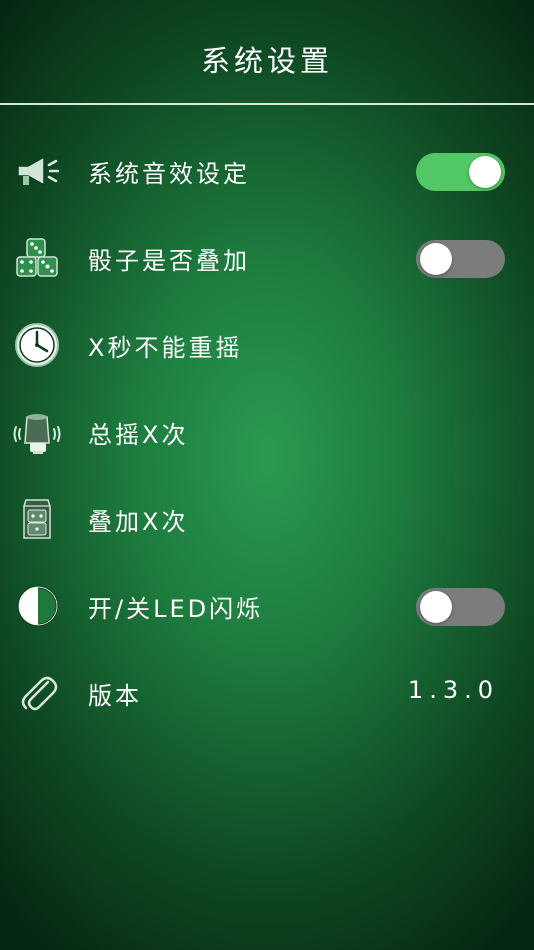  What do you see at coordinates (267, 432) in the screenshot?
I see `setting-row-total-shakes: 总摇X次` at bounding box center [267, 432].